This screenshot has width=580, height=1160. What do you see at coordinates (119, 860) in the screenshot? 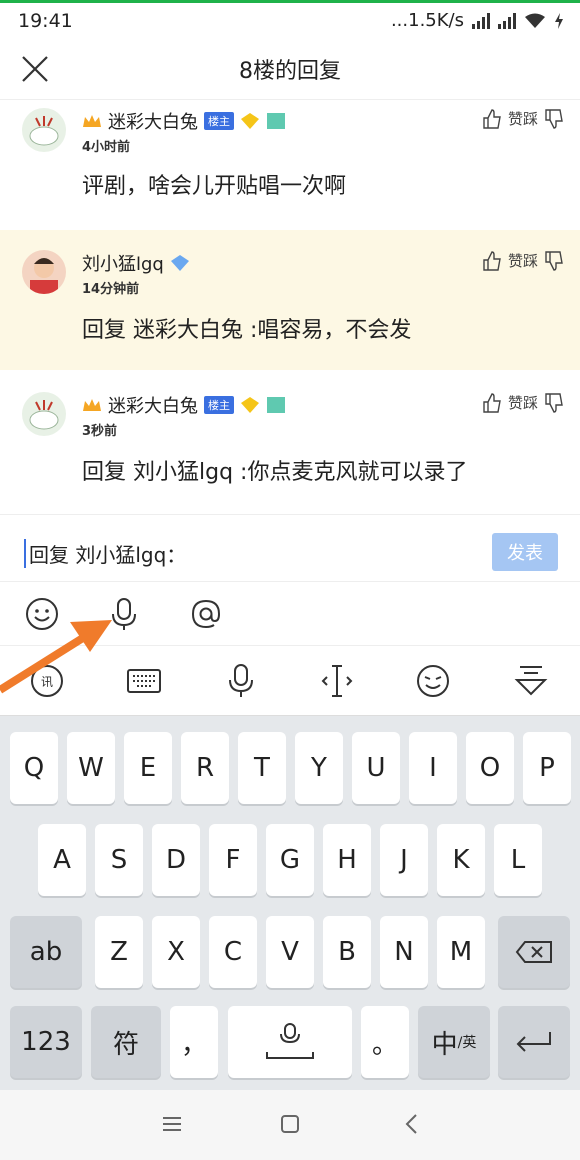
I see `key-s: S` at bounding box center [119, 860].